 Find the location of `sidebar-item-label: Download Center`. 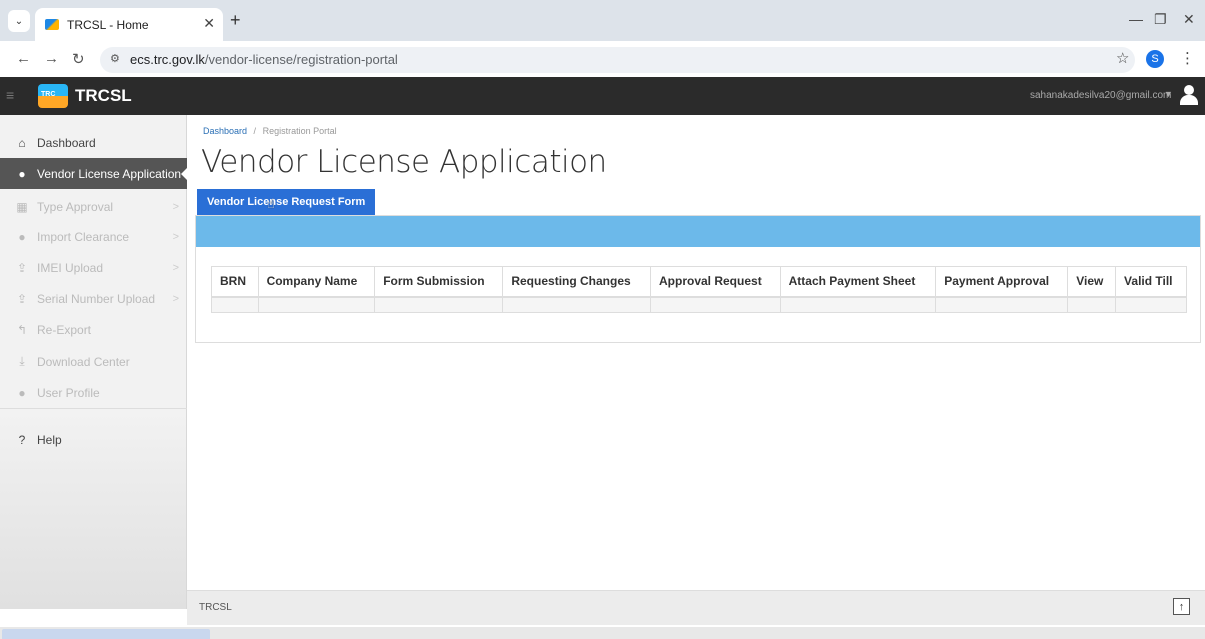

sidebar-item-label: Download Center is located at coordinates (83, 361).